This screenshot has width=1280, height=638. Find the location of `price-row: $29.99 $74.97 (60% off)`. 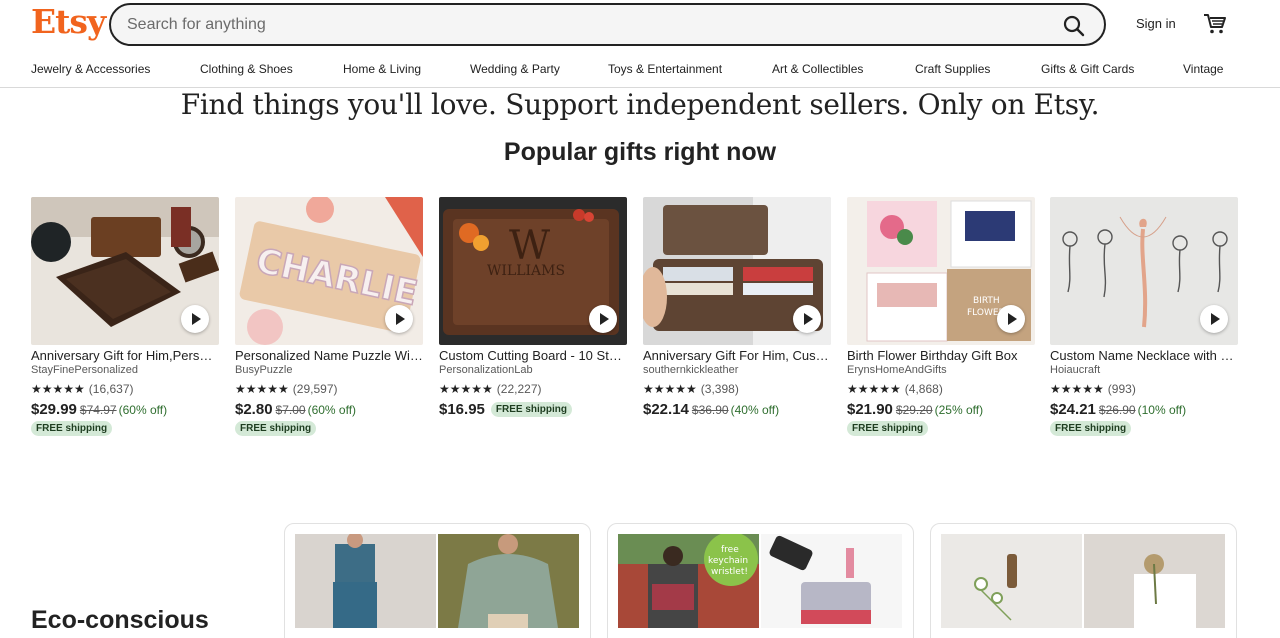

price-row: $29.99 $74.97 (60% off) is located at coordinates (125, 409).